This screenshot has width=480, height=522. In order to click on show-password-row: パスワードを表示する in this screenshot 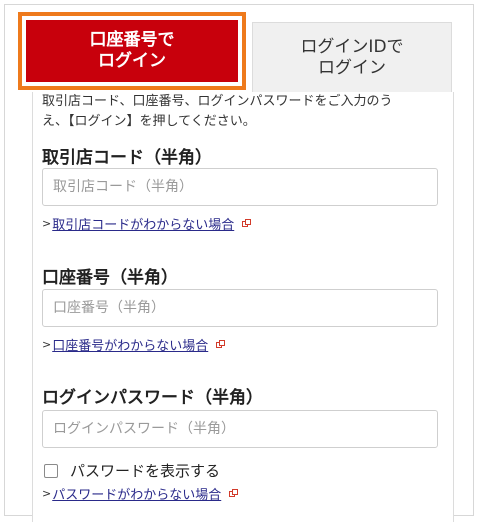, I will do `click(132, 470)`.